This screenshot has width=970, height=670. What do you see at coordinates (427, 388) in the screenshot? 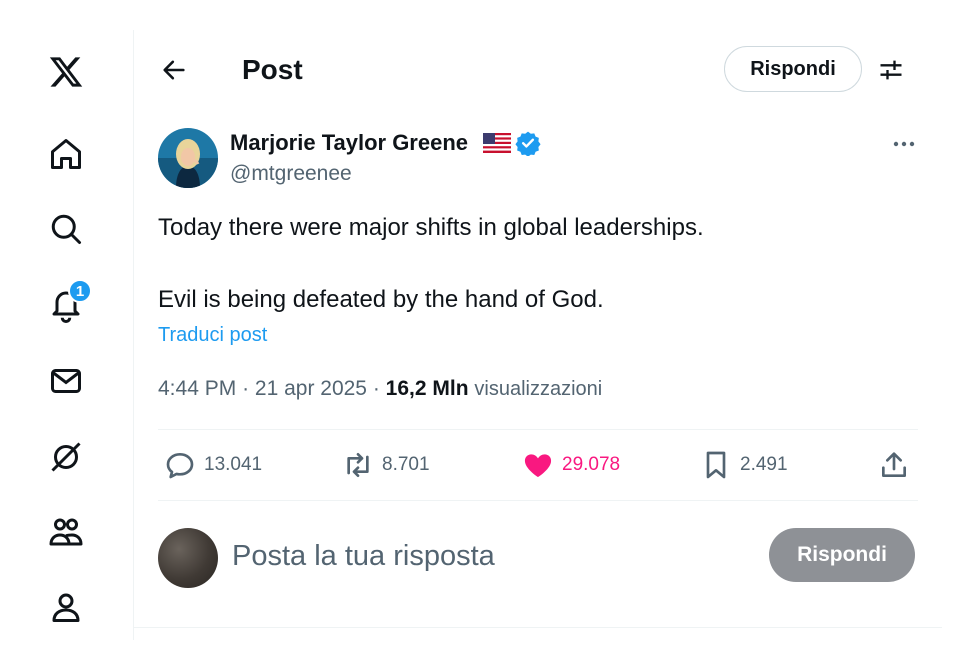
I see `views-count: 16,2 Mln` at bounding box center [427, 388].